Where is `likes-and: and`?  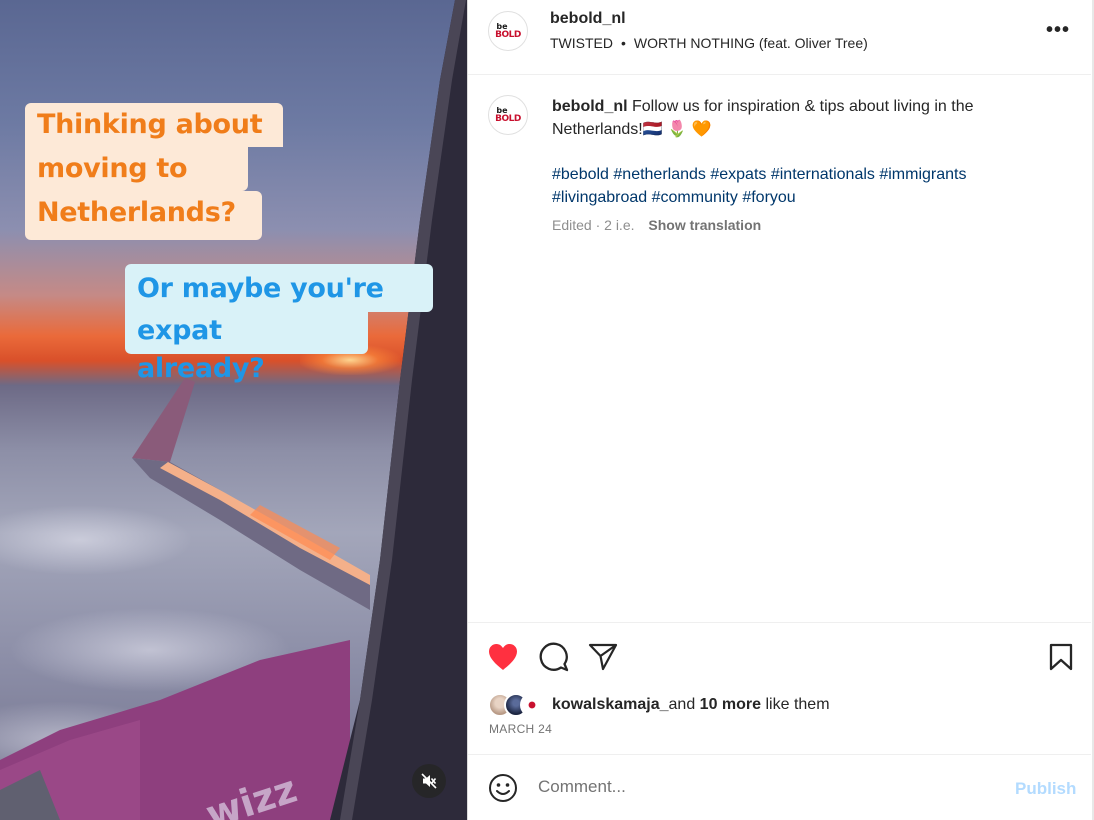 likes-and: and is located at coordinates (684, 704).